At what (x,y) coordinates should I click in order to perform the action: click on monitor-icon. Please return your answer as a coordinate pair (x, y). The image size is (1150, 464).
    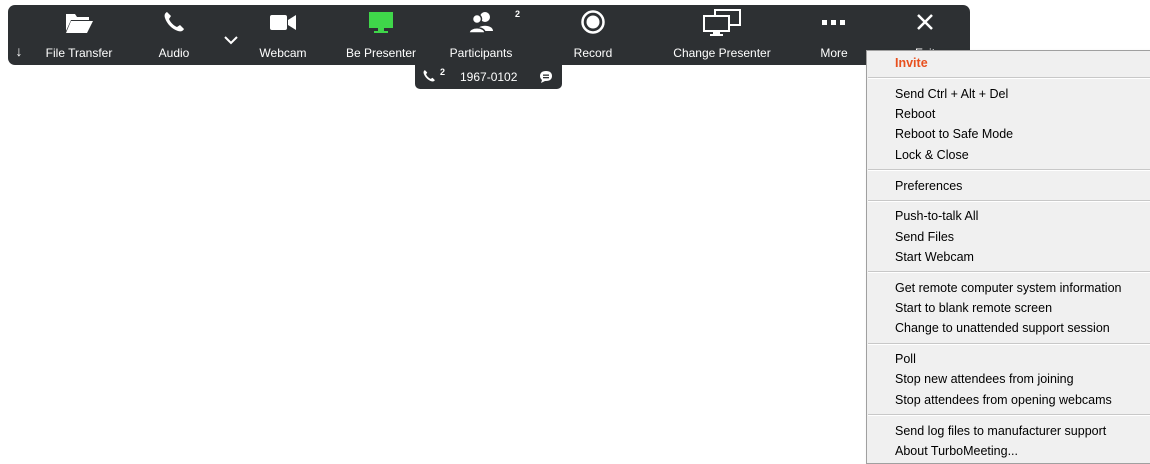
    Looking at the image, I should click on (381, 22).